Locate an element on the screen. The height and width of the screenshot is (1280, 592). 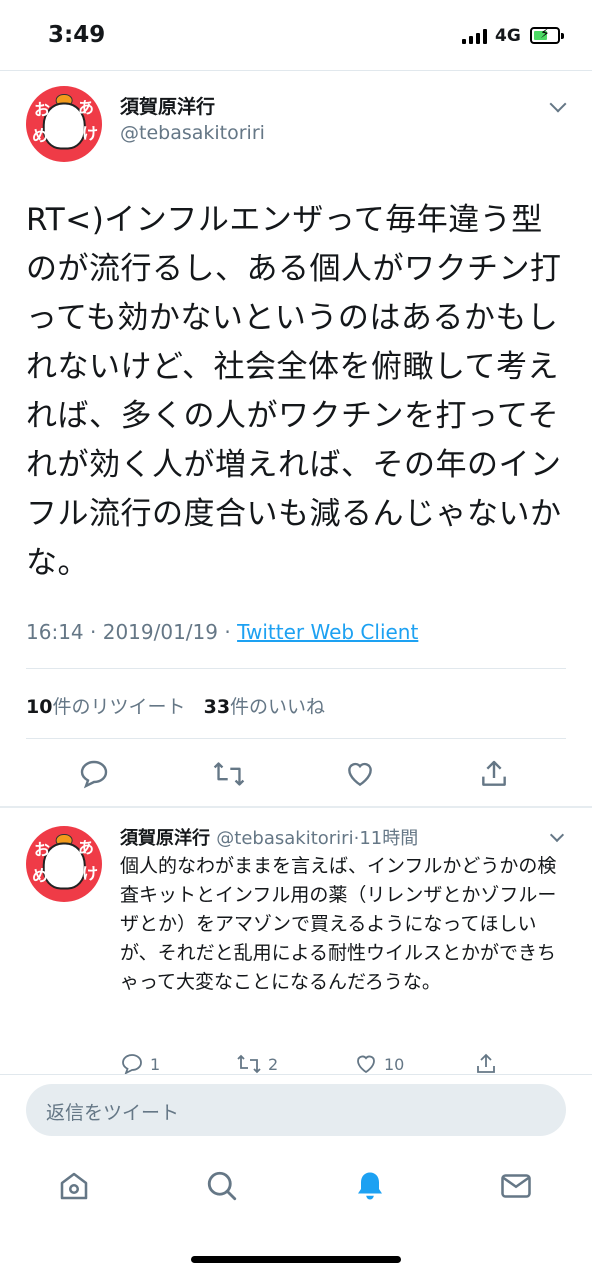
status-bar: 3:49 4G ⚡ is located at coordinates (296, 35).